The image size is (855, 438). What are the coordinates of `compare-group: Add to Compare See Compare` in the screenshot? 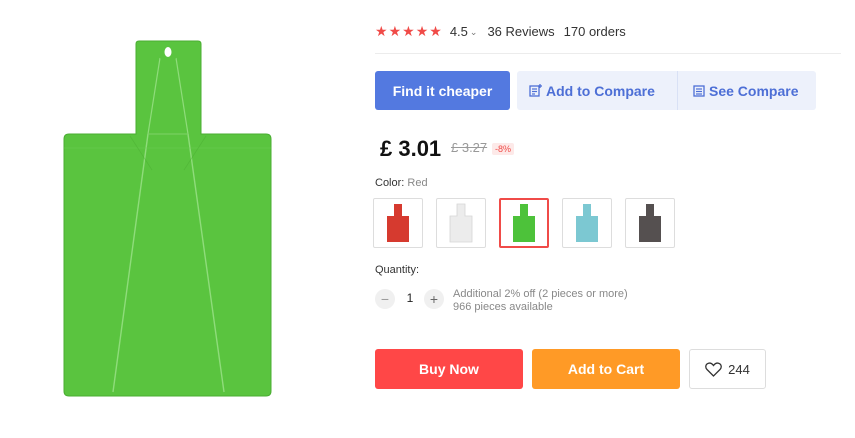 It's located at (666, 90).